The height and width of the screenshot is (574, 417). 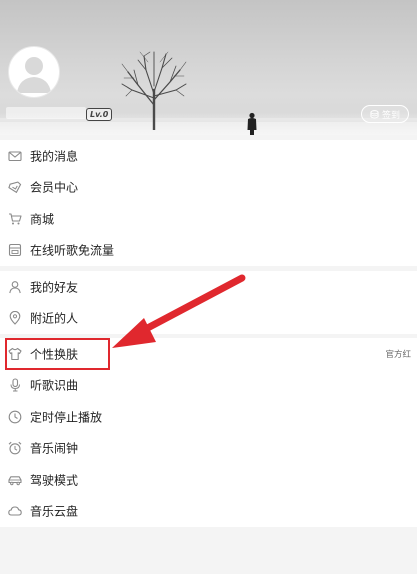 What do you see at coordinates (15, 287) in the screenshot?
I see `friend-icon` at bounding box center [15, 287].